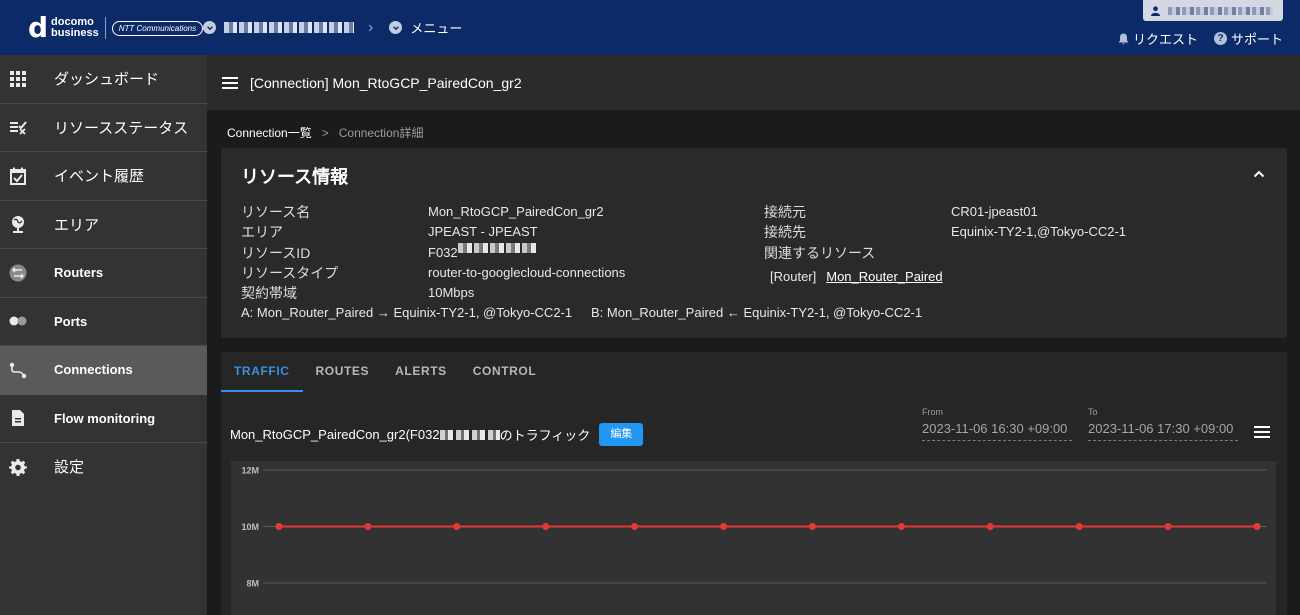 Image resolution: width=1300 pixels, height=615 pixels. Describe the element at coordinates (18, 418) in the screenshot. I see `document-icon` at that location.